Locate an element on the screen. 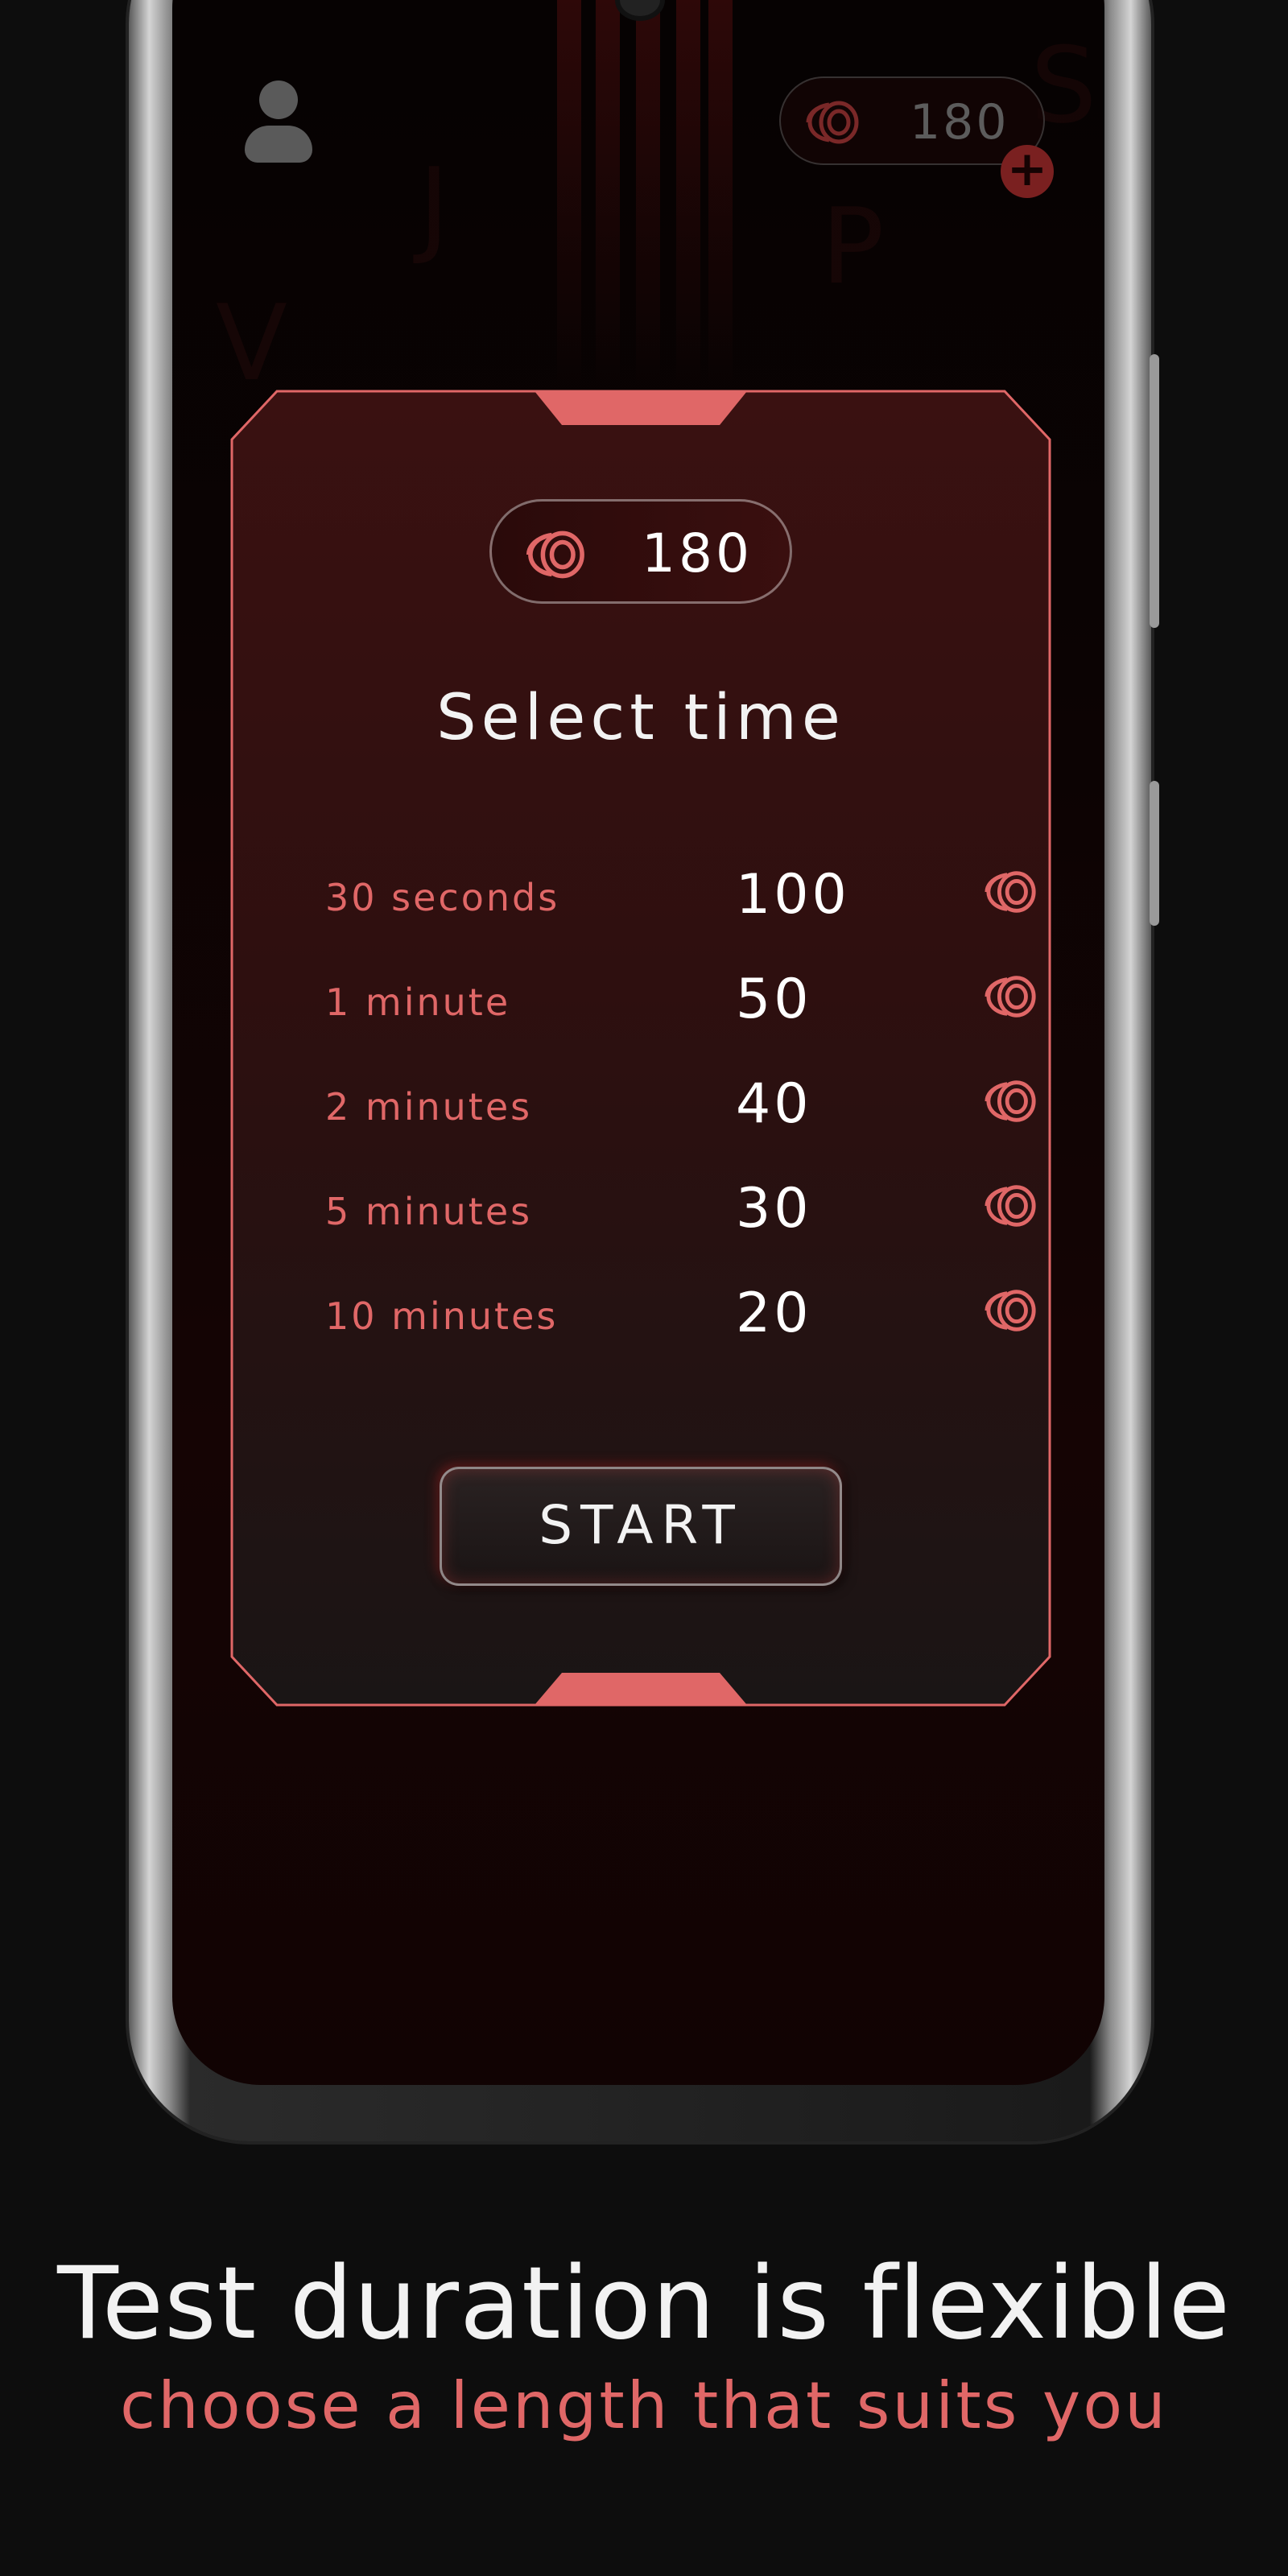 This screenshot has height=2576, width=1288. time-option-cost: 20 is located at coordinates (774, 1313).